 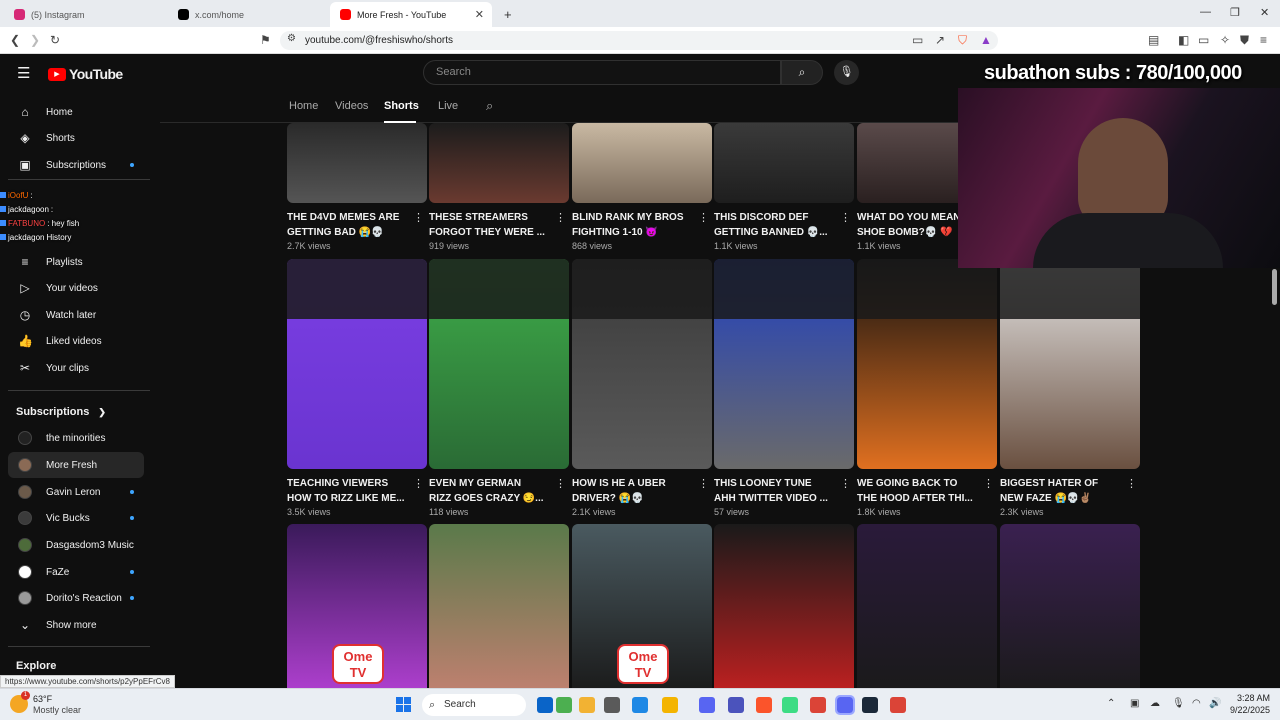 I want to click on windows-start-icon, so click(x=404, y=705).